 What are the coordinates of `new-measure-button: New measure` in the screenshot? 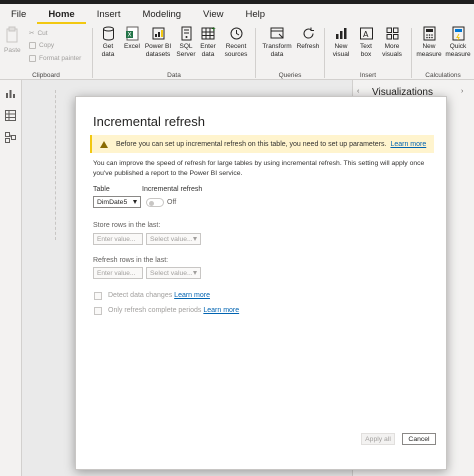 It's located at (429, 42).